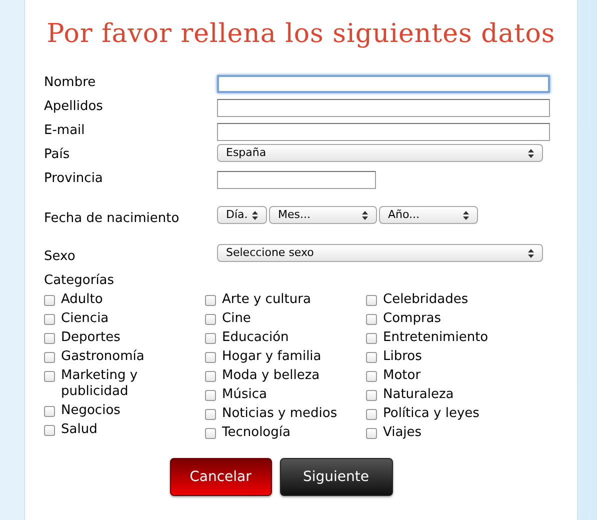 The width and height of the screenshot is (597, 520). What do you see at coordinates (65, 131) in the screenshot?
I see `field-label: E-mail` at bounding box center [65, 131].